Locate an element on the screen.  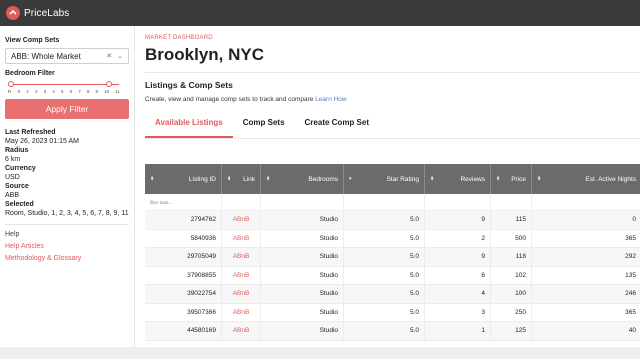
price-cell: 500 is located at coordinates (511, 238).